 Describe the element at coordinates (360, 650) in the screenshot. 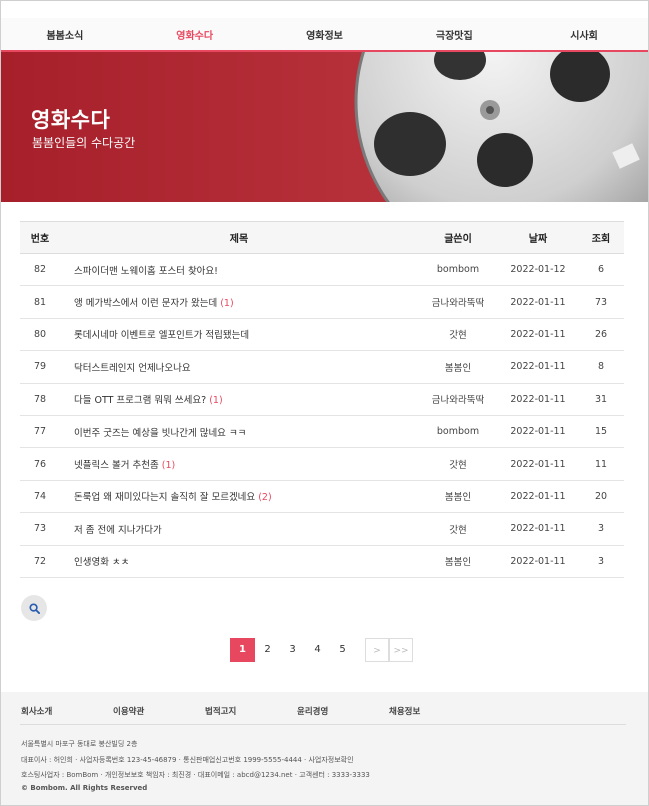

I see `pager-gap` at that location.